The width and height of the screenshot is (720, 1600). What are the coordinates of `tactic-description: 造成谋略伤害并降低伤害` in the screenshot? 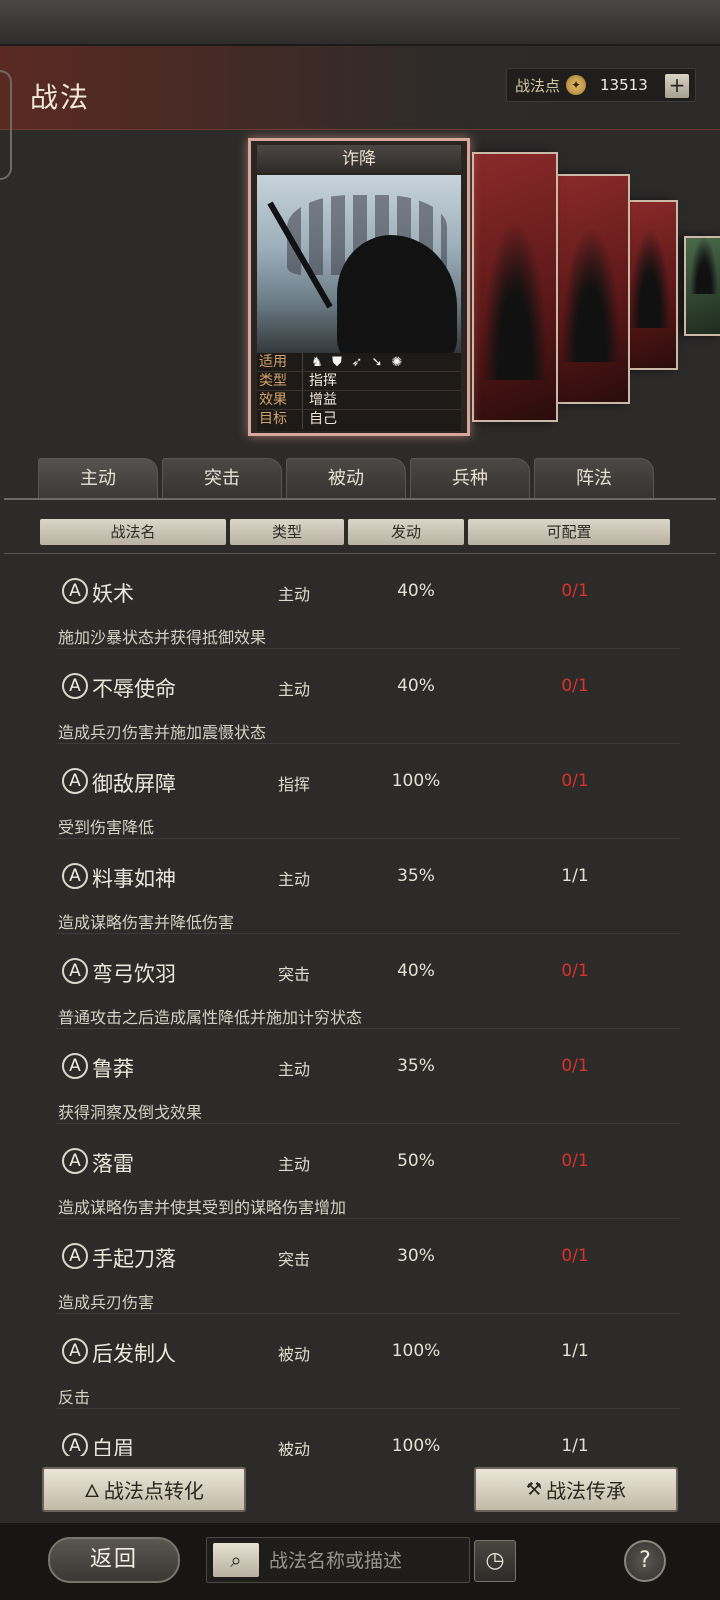 It's located at (146, 922).